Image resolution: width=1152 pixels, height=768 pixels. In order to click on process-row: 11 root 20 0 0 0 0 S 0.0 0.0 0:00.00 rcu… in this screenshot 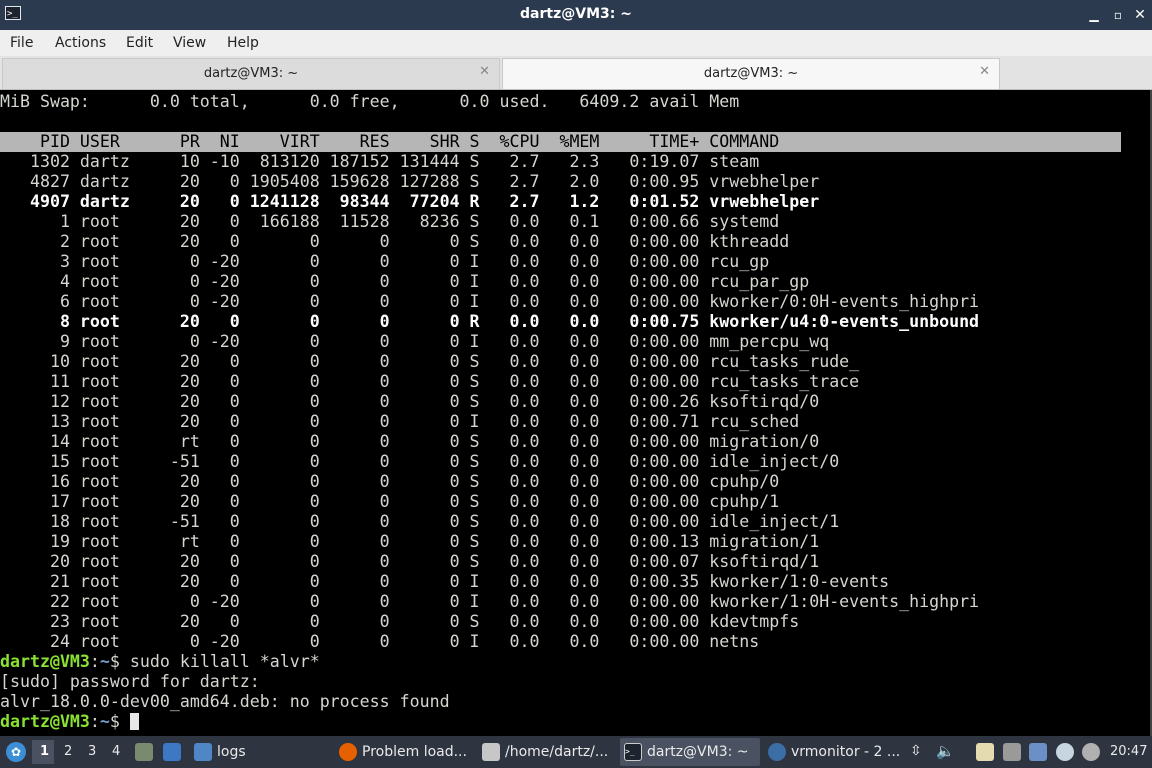, I will do `click(430, 381)`.